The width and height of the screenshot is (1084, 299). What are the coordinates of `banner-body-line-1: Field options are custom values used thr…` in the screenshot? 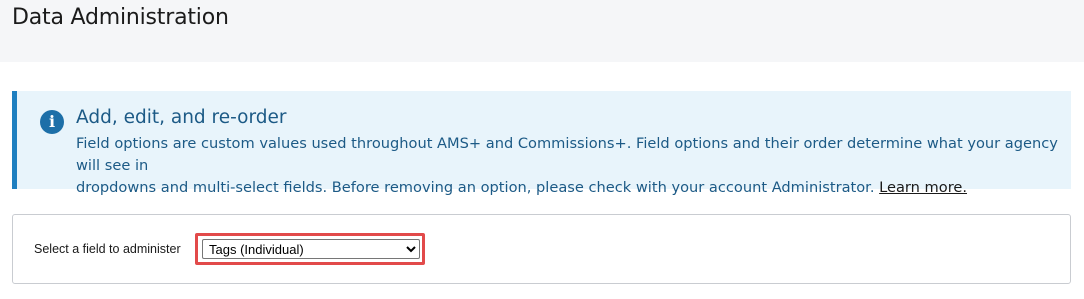 It's located at (567, 154).